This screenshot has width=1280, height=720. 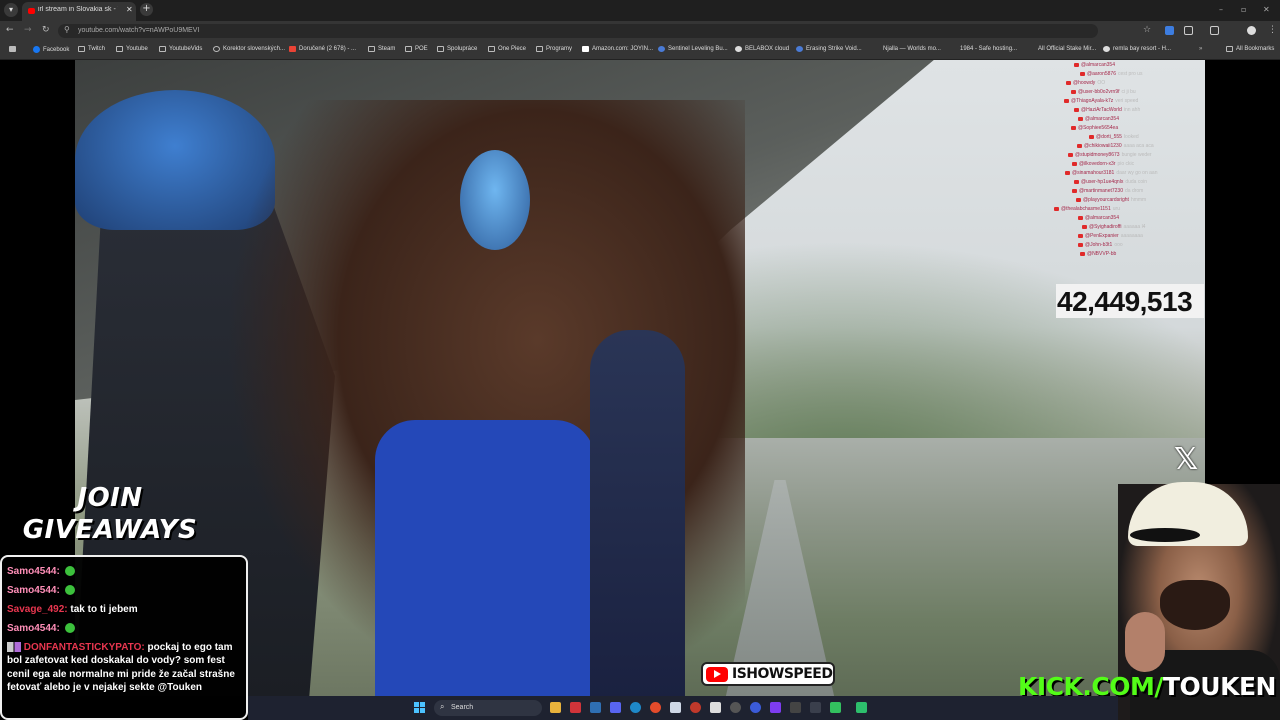 What do you see at coordinates (1102, 235) in the screenshot?
I see `overlay-chat-username: @PenExpanier` at bounding box center [1102, 235].